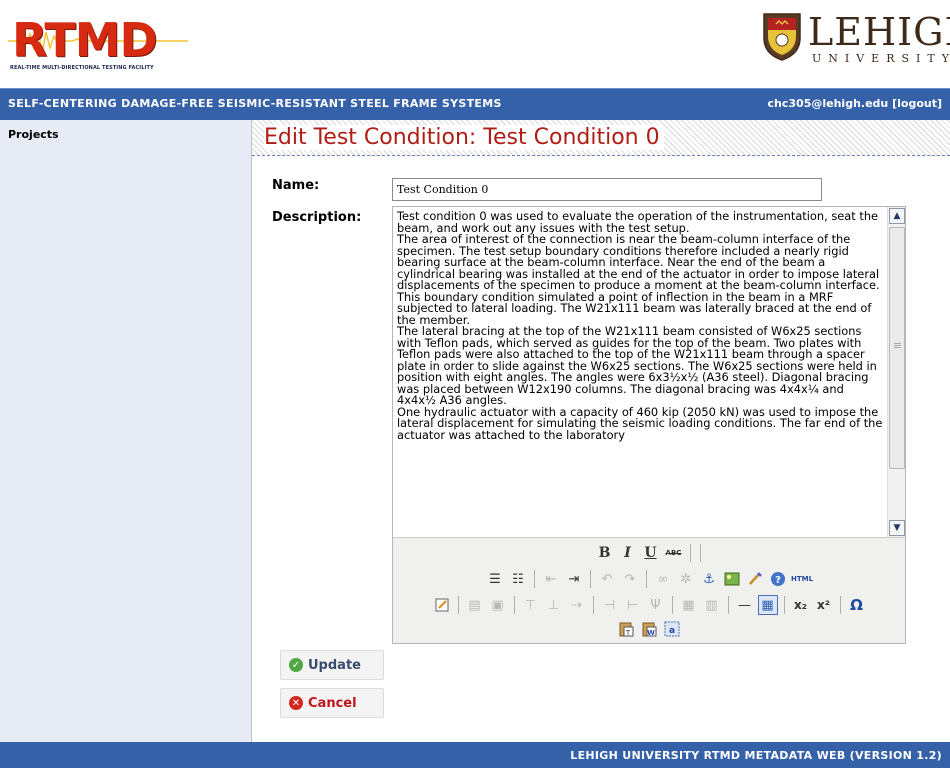 The image size is (950, 768). Describe the element at coordinates (801, 605) in the screenshot. I see `subscript-button: x₂` at that location.